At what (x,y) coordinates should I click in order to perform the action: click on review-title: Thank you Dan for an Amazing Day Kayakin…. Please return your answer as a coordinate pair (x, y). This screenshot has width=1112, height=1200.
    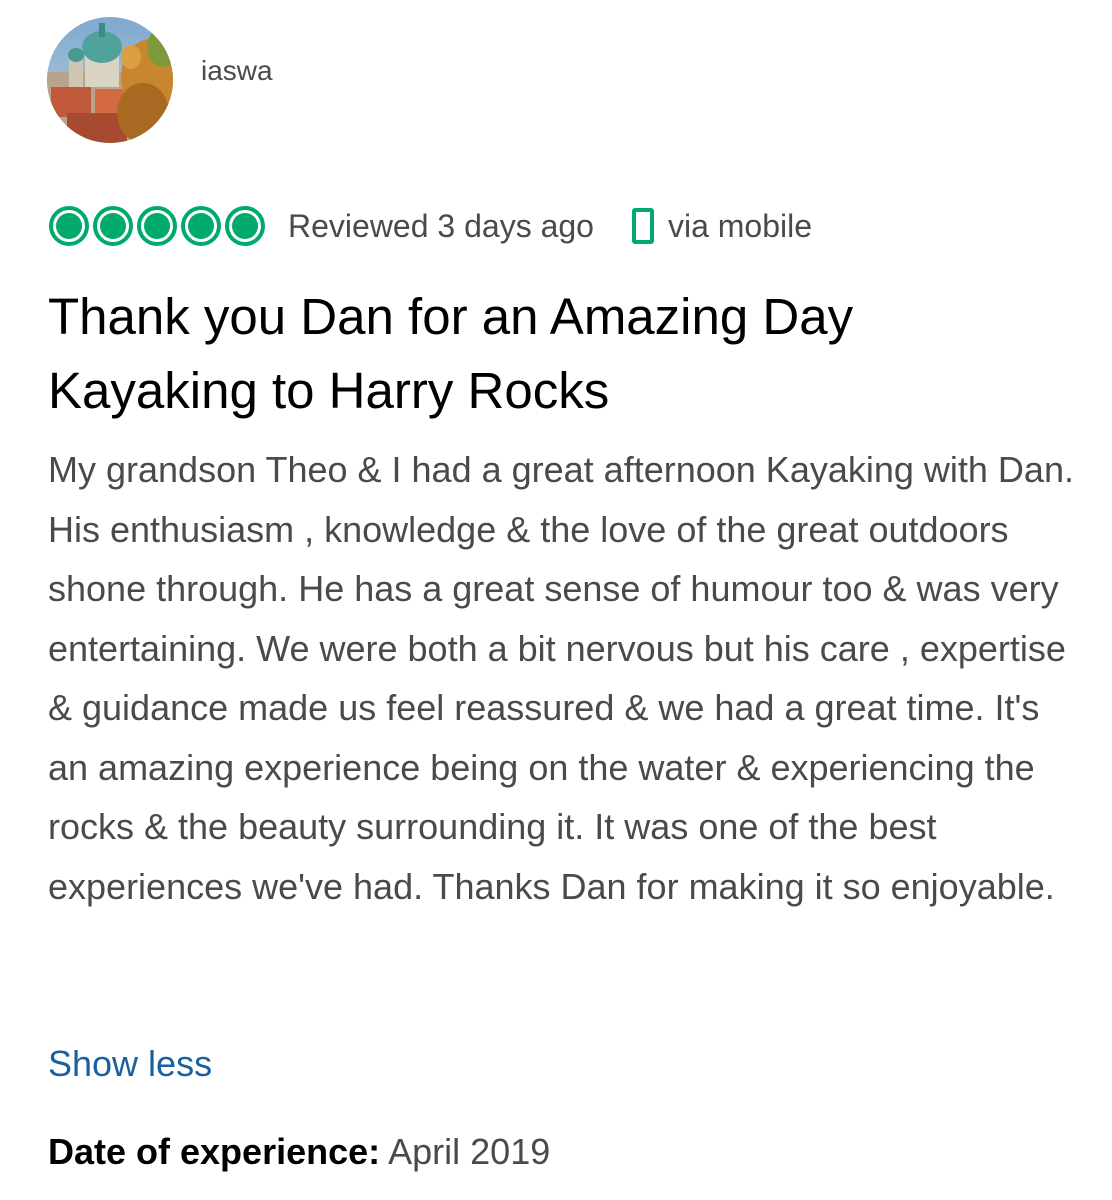
    Looking at the image, I should click on (558, 354).